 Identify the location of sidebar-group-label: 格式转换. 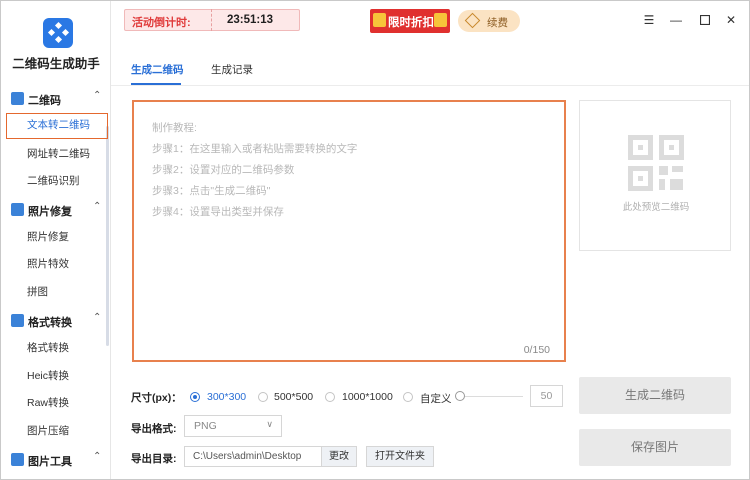
(50, 323).